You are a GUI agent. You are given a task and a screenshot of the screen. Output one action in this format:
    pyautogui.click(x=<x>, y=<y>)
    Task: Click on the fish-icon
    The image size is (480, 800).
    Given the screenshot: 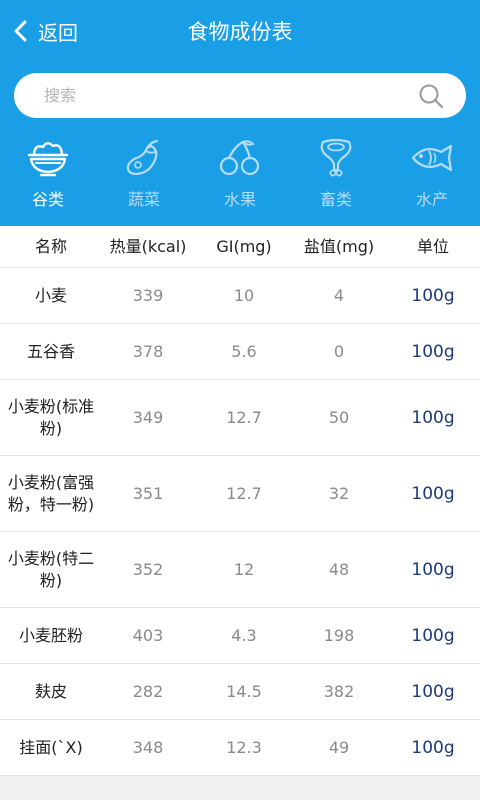 What is the action you would take?
    pyautogui.click(x=432, y=158)
    